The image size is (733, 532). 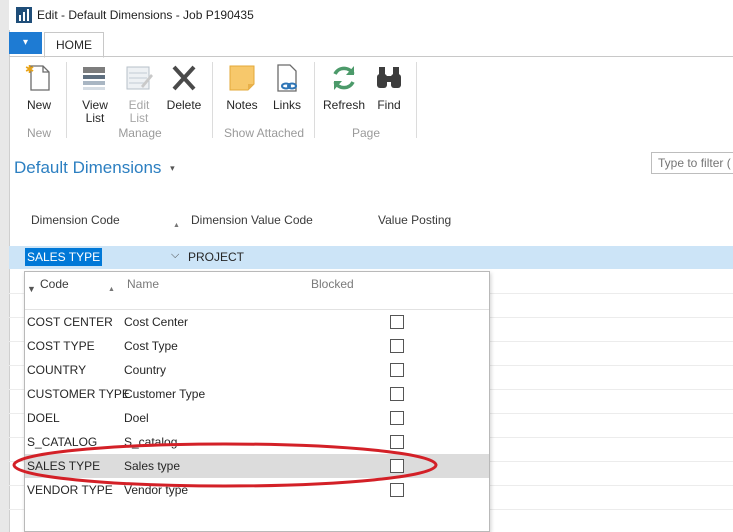 What do you see at coordinates (57, 370) in the screenshot?
I see `lookup-code: COUNTRY` at bounding box center [57, 370].